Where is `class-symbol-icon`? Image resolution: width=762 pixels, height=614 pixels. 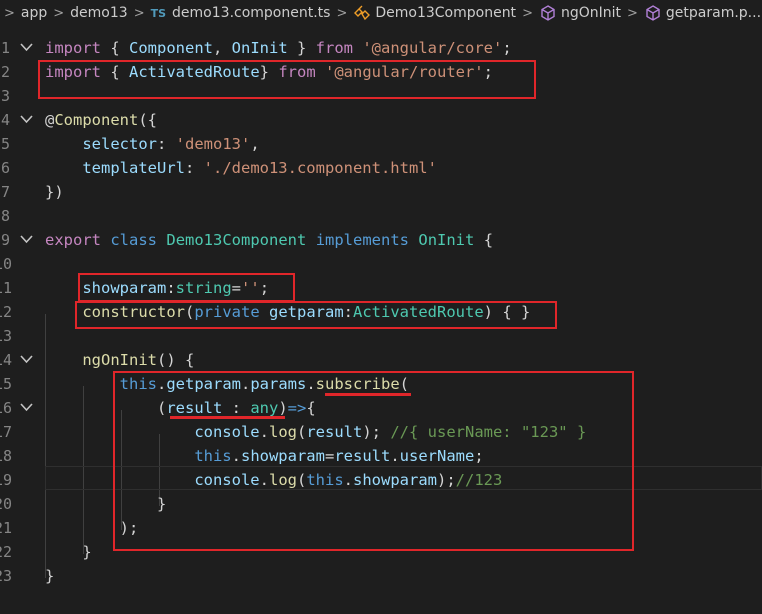
class-symbol-icon is located at coordinates (362, 13).